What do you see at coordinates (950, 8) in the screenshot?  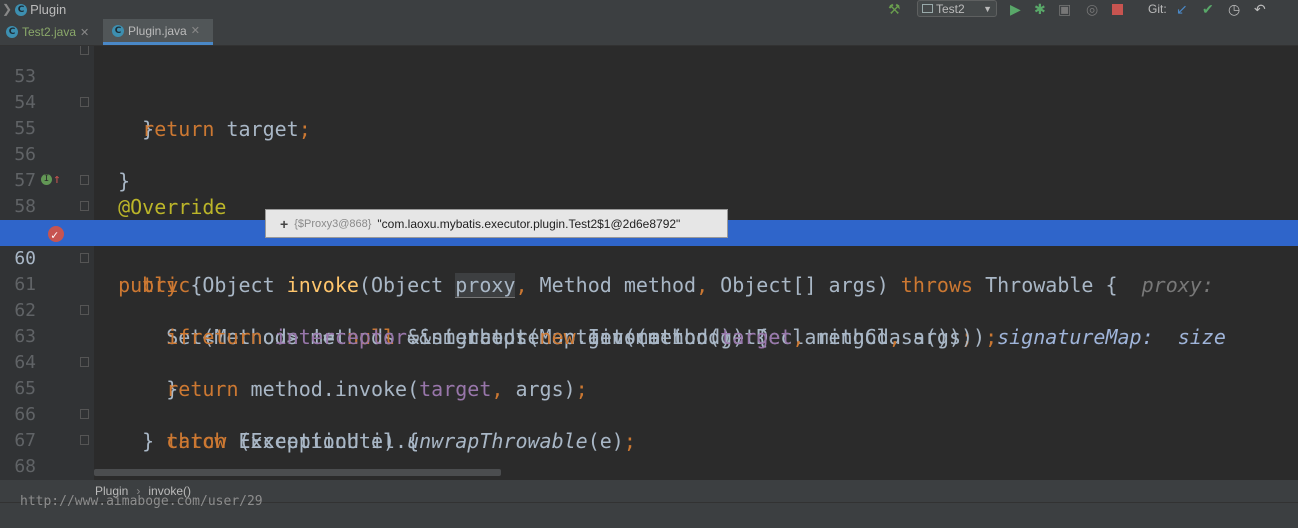 I see `run-config-label: Test2` at bounding box center [950, 8].